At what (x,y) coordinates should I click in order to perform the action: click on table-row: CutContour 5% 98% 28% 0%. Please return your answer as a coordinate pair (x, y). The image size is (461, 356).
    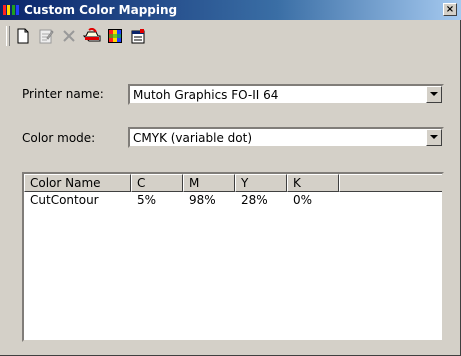
    Looking at the image, I should click on (181, 200).